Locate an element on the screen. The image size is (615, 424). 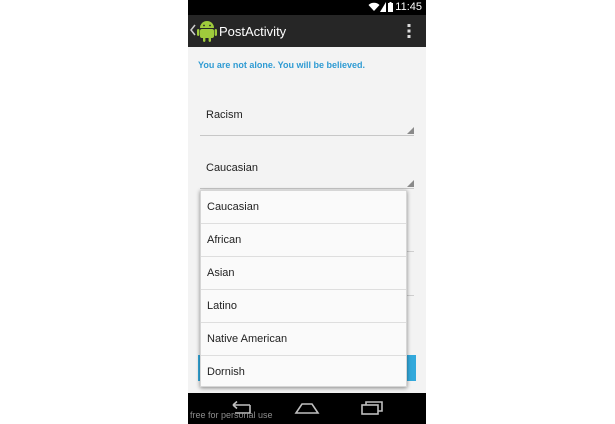
battery-icon is located at coordinates (390, 7).